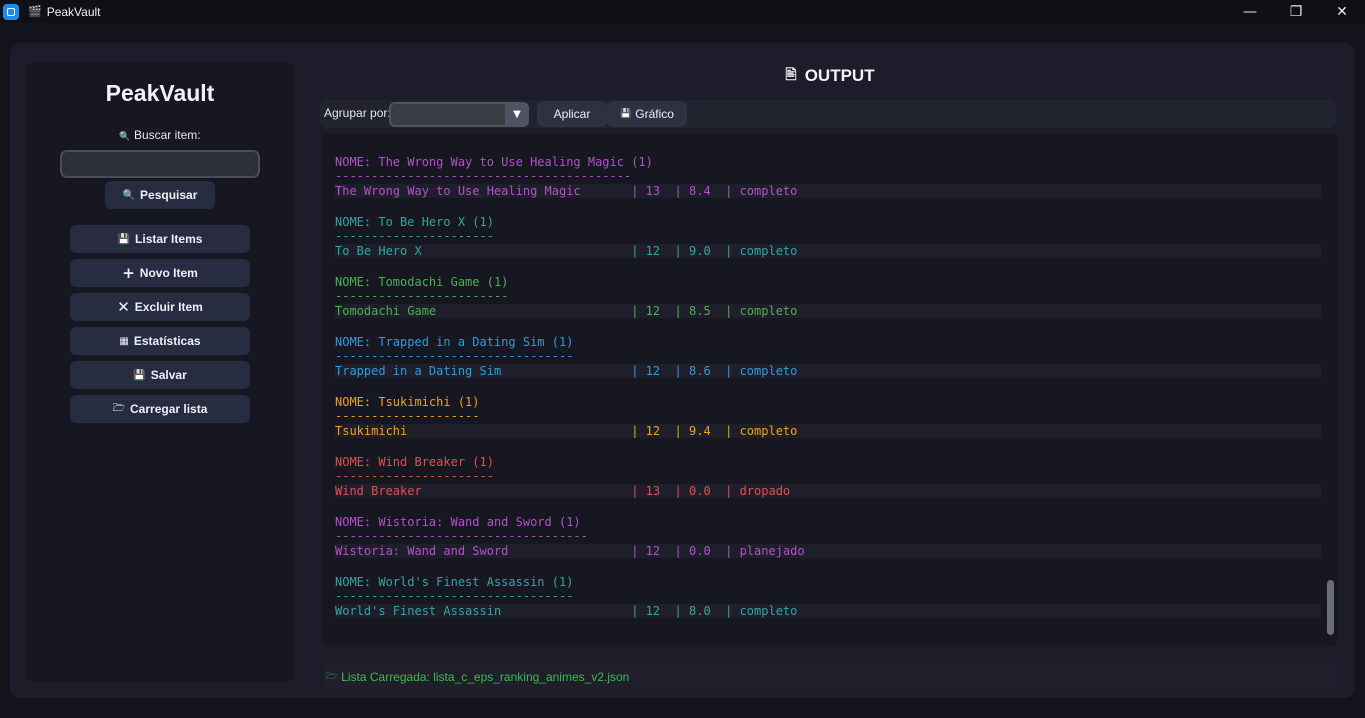 Image resolution: width=1365 pixels, height=718 pixels. Describe the element at coordinates (454, 342) in the screenshot. I see `entry-header: NOME: Trapped in a Dating Sim (1)` at that location.